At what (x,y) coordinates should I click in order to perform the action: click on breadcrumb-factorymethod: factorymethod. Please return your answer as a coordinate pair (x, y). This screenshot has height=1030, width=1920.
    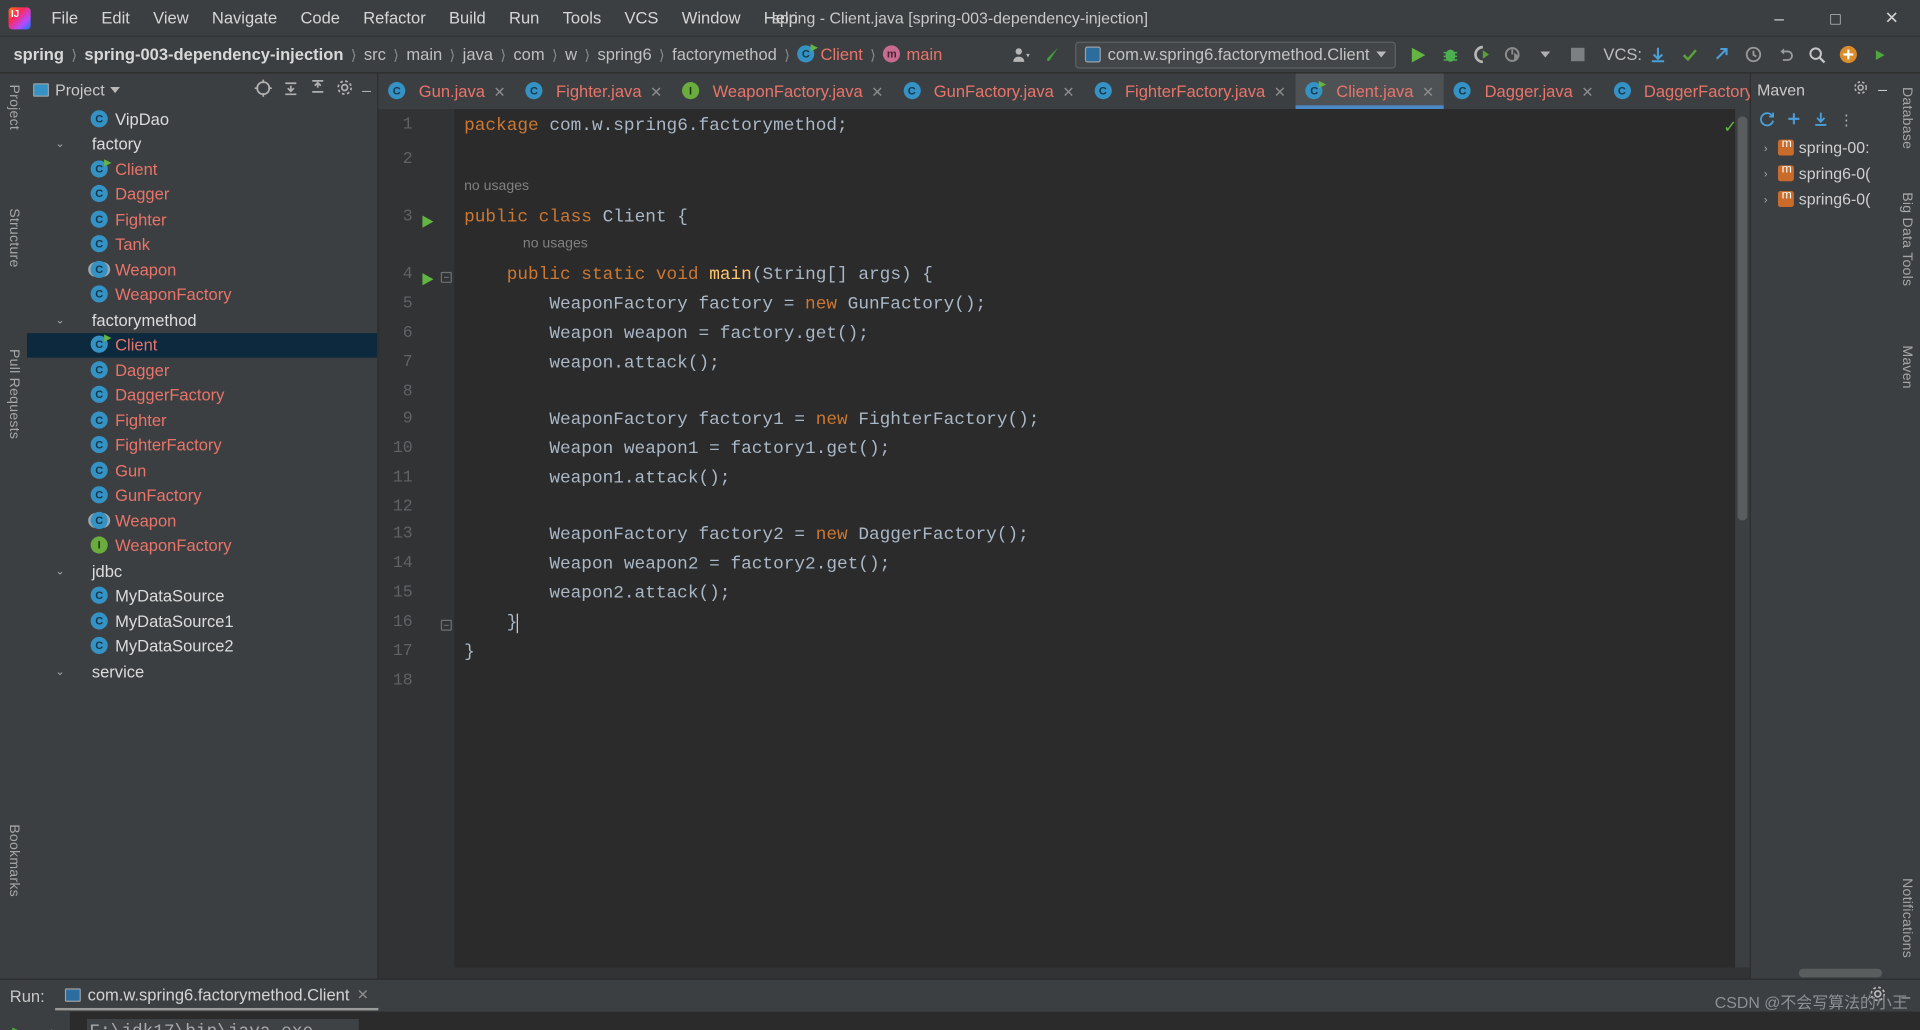
    Looking at the image, I should click on (724, 54).